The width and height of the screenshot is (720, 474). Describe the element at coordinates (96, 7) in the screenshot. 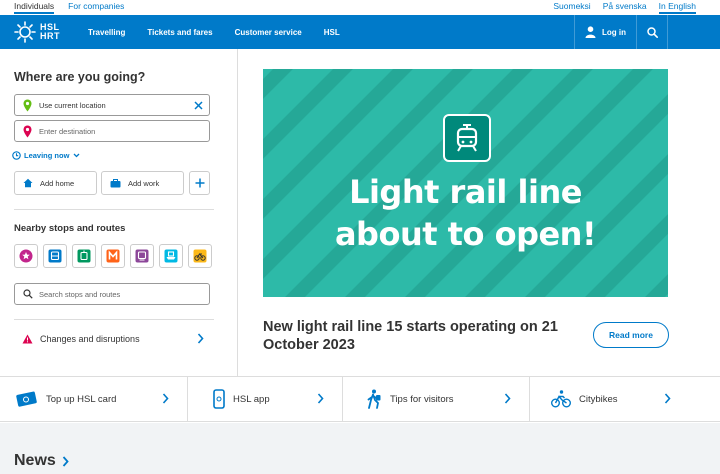

I see `for-companies-link: For companies` at that location.